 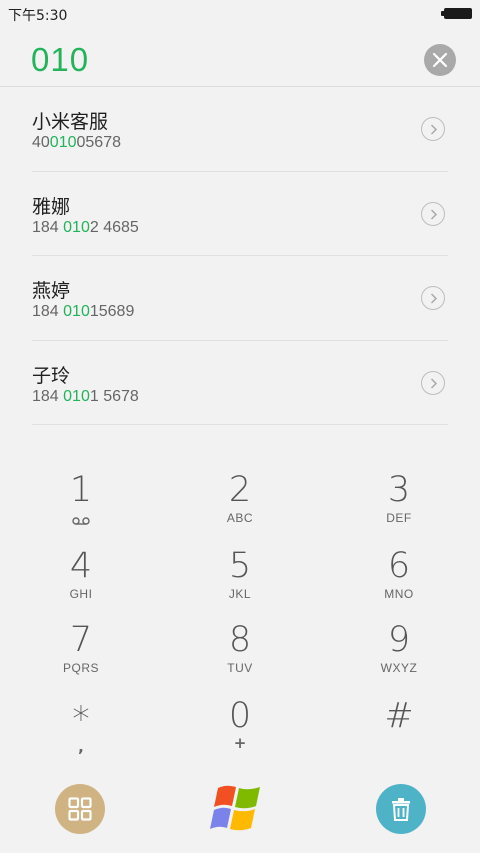 What do you see at coordinates (240, 383) in the screenshot?
I see `contact-row: 子玲 184 0101 5678` at bounding box center [240, 383].